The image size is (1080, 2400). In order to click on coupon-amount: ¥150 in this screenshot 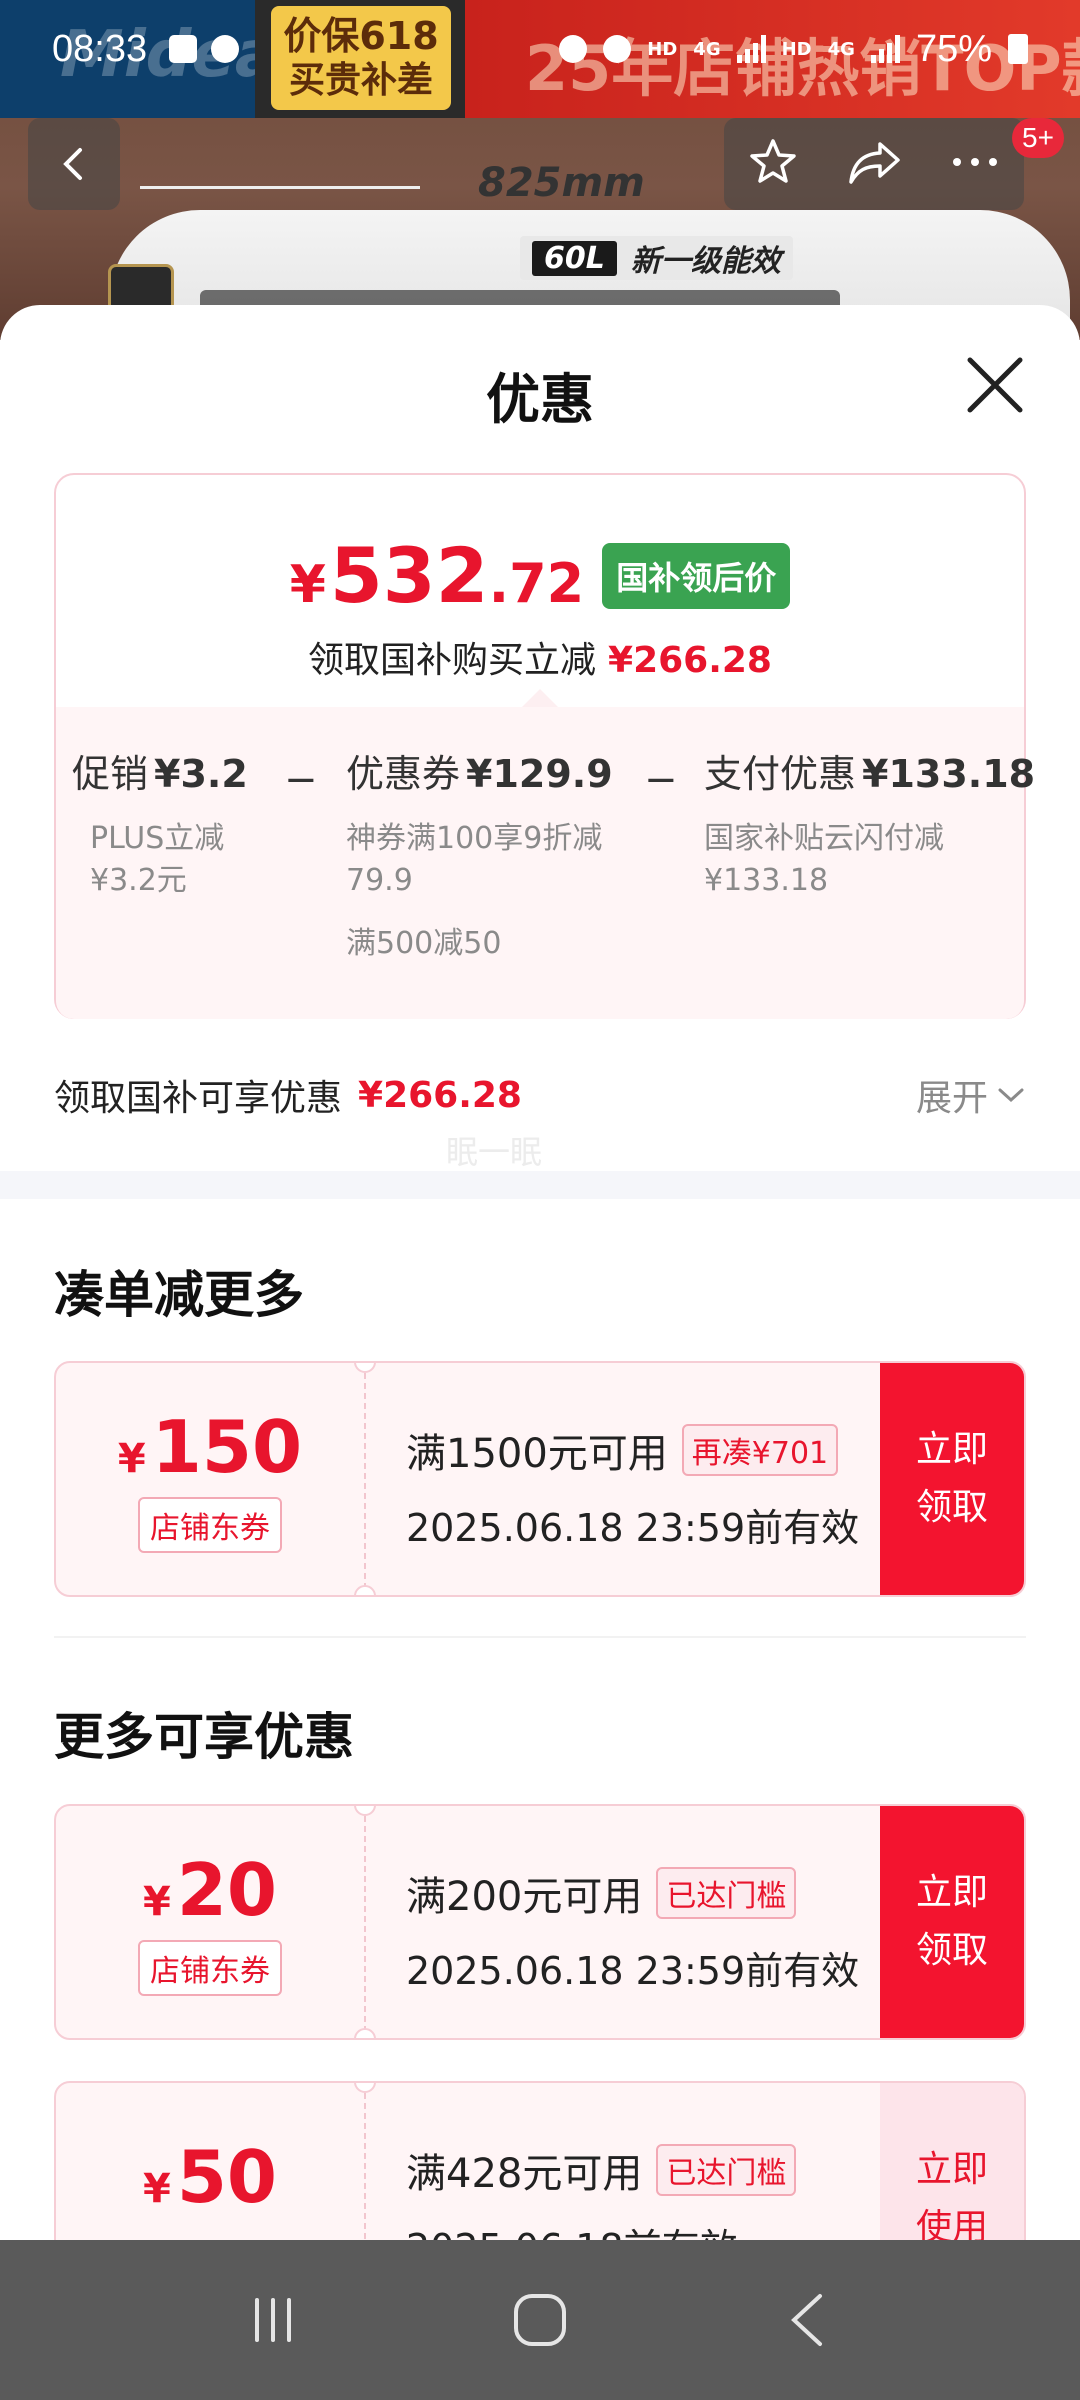, I will do `click(210, 1447)`.